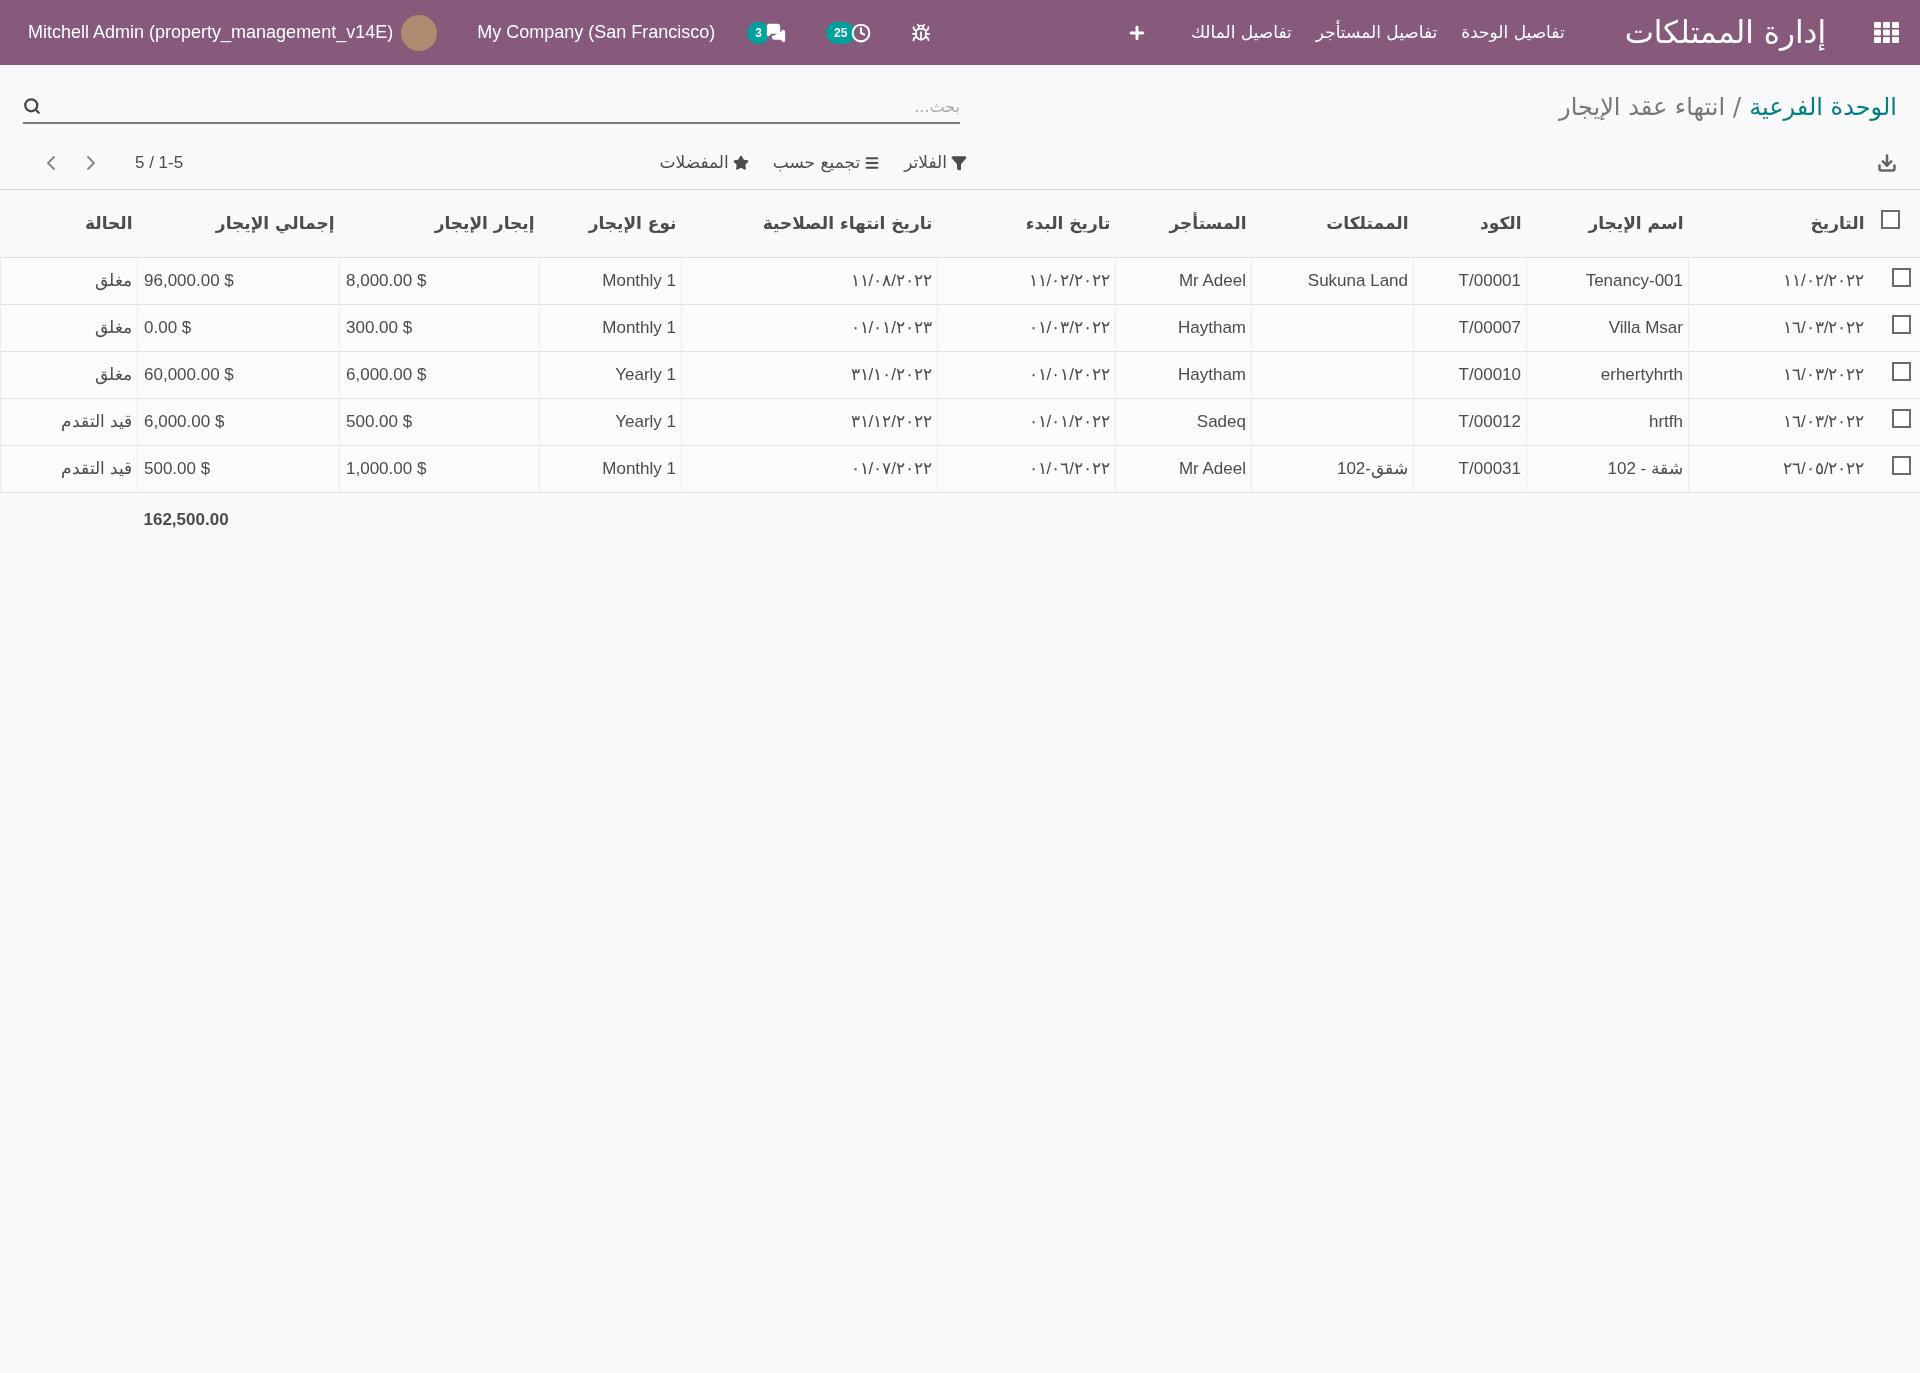 This screenshot has width=1920, height=1373. I want to click on table-cell-text: ٠١/٠٣/٢٠٢٢, so click(1069, 327).